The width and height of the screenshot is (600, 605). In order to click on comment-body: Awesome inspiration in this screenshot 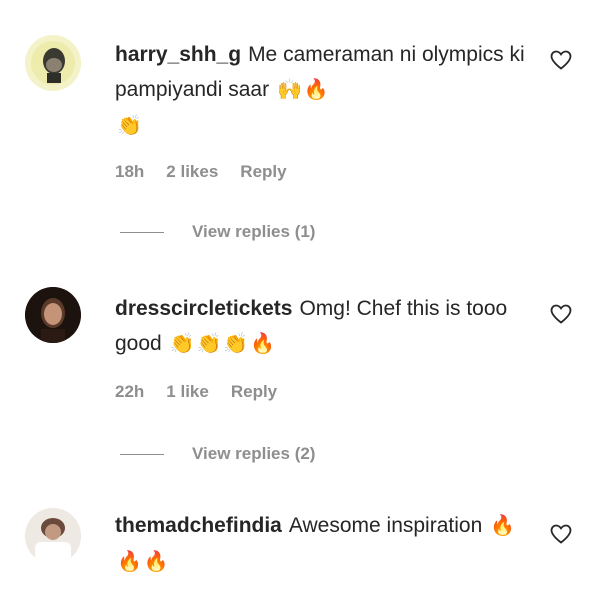, I will do `click(385, 525)`.